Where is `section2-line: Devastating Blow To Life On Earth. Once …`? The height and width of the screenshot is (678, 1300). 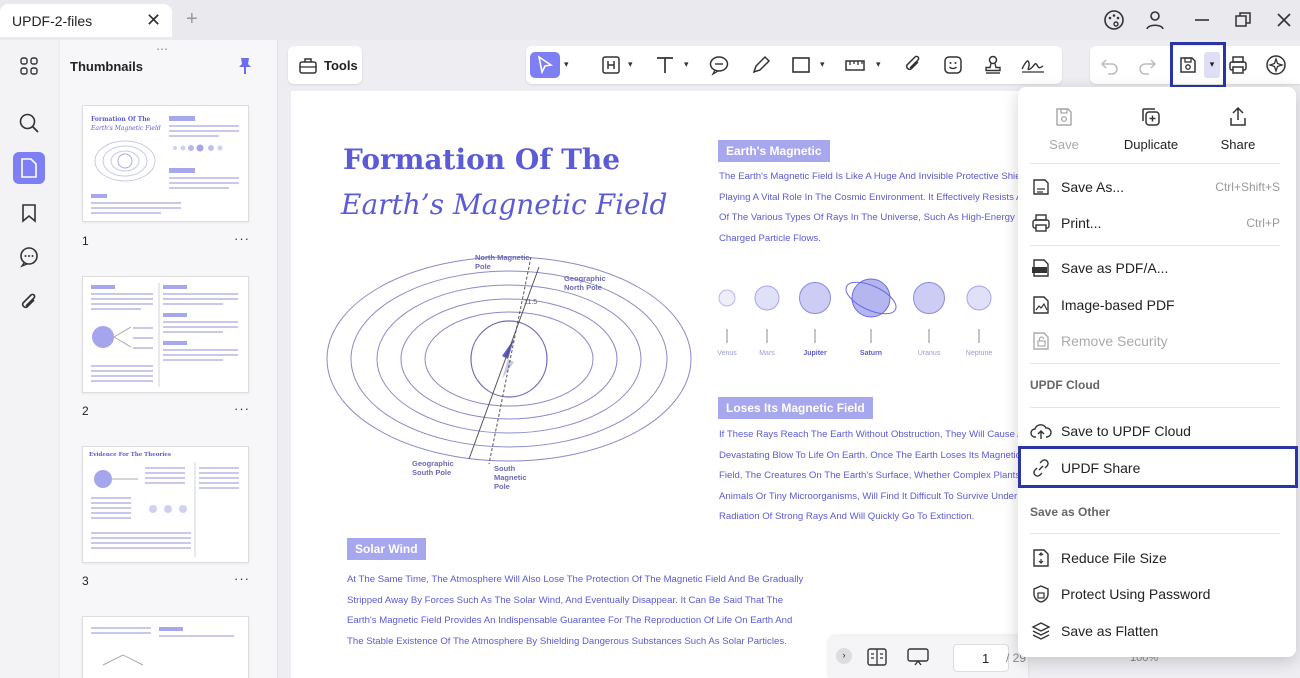
section2-line: Devastating Blow To Life On Earth. Once … is located at coordinates (870, 455).